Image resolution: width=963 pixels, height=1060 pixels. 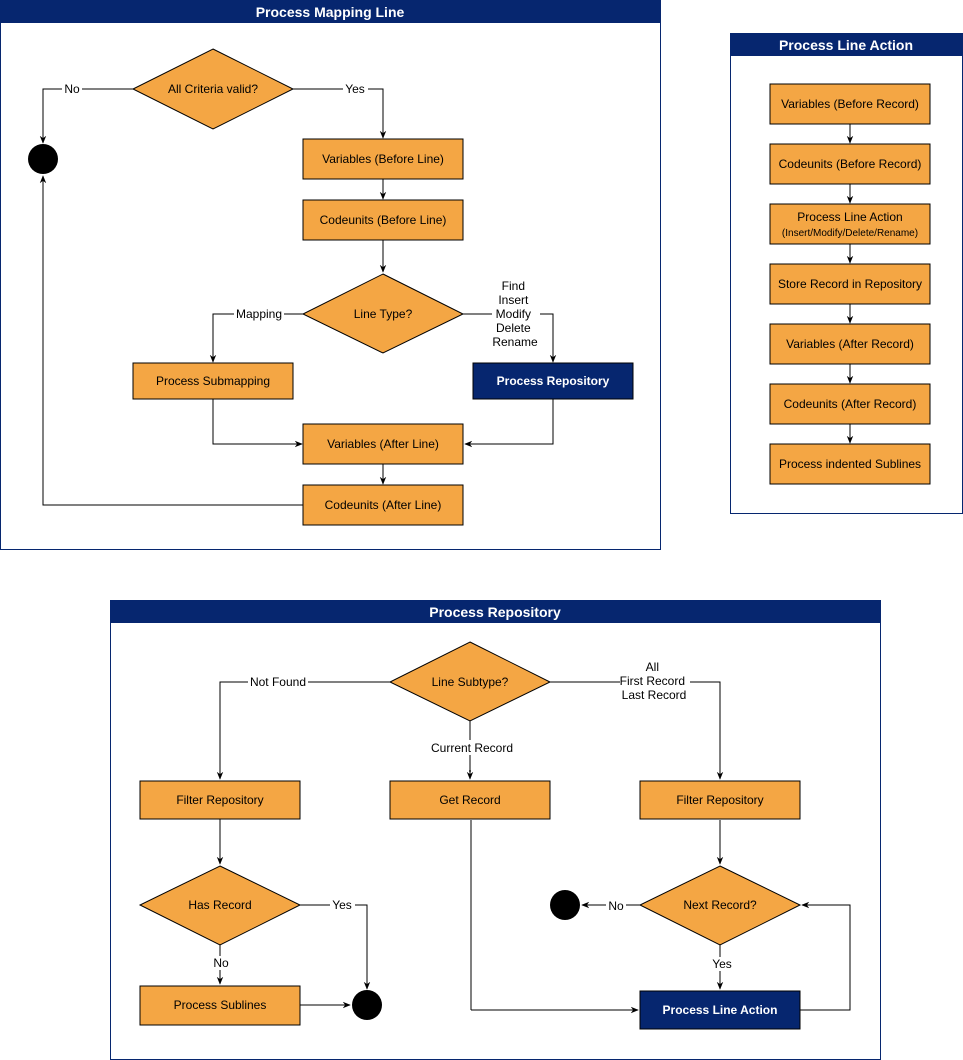 What do you see at coordinates (383, 159) in the screenshot?
I see `node-label: Variables (Before Line)` at bounding box center [383, 159].